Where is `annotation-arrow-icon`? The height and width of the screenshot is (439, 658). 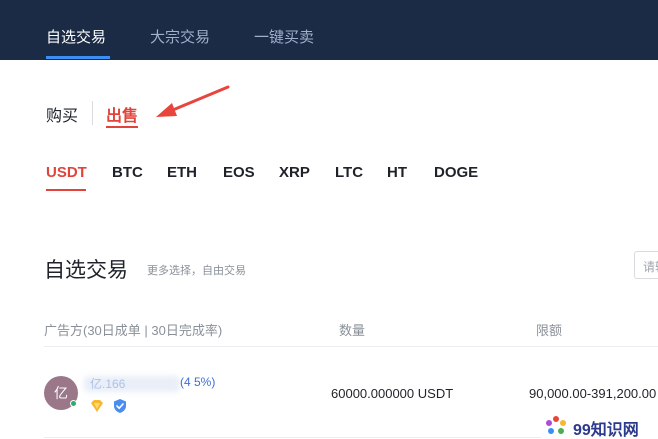 annotation-arrow-icon is located at coordinates (193, 101).